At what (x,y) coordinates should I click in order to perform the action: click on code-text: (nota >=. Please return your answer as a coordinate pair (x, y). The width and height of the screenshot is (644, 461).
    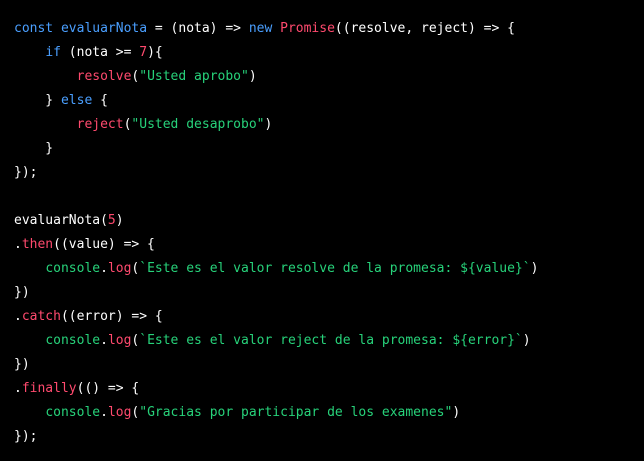
    Looking at the image, I should click on (100, 52).